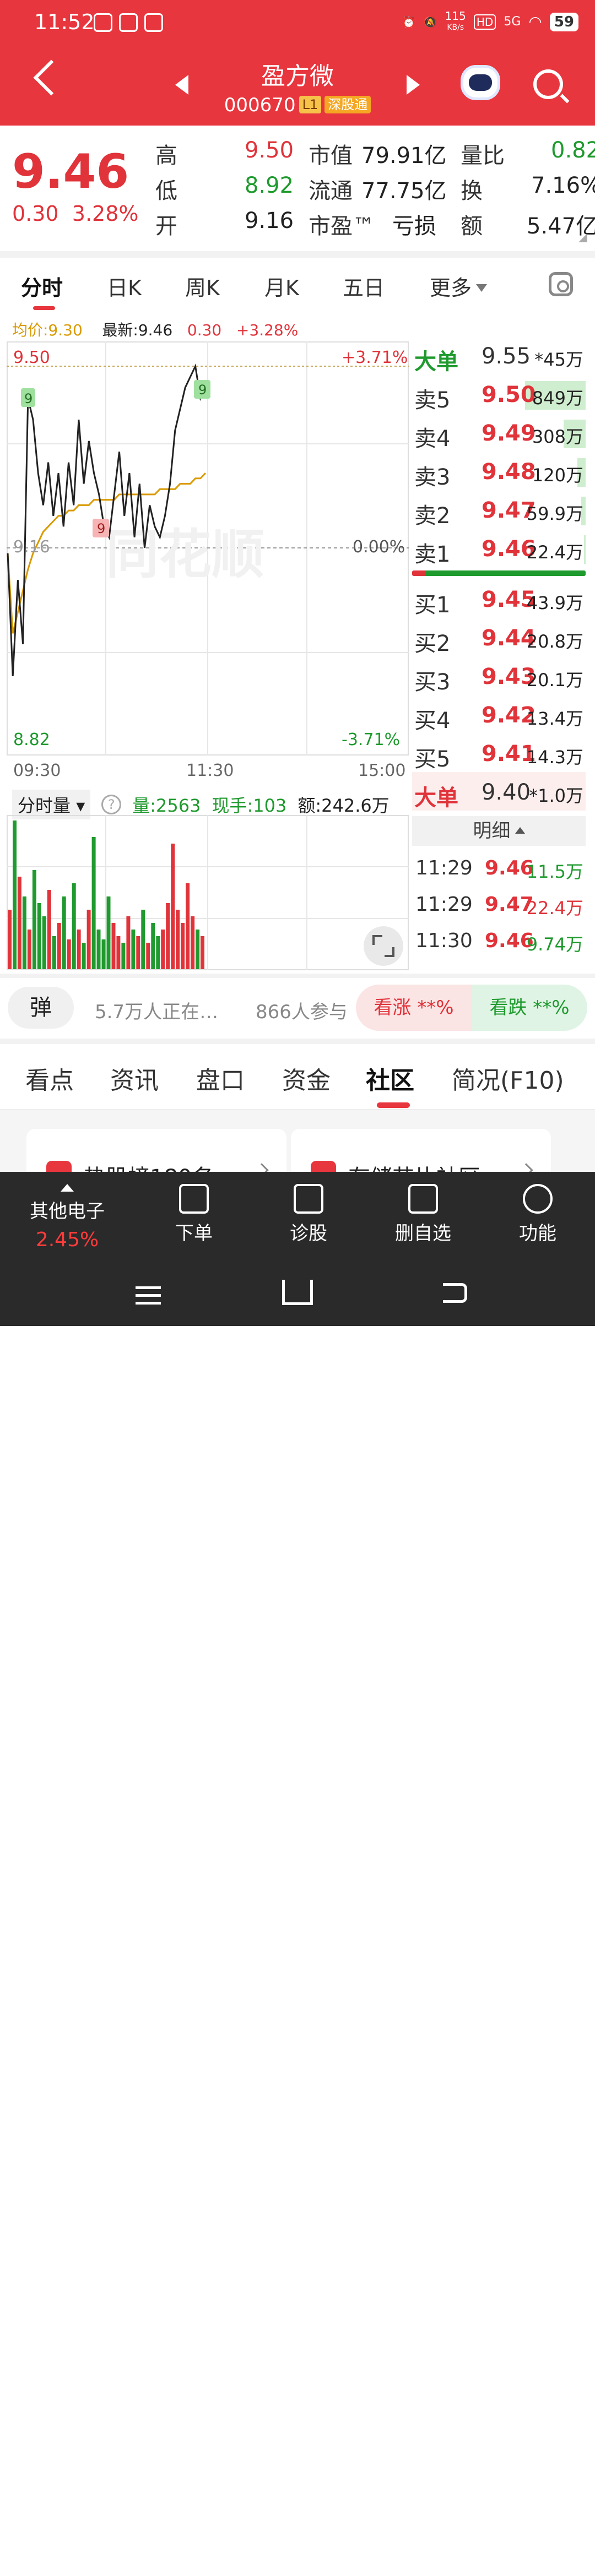 The height and width of the screenshot is (2576, 595). Describe the element at coordinates (124, 286) in the screenshot. I see `tab-daily-k: 日K` at that location.